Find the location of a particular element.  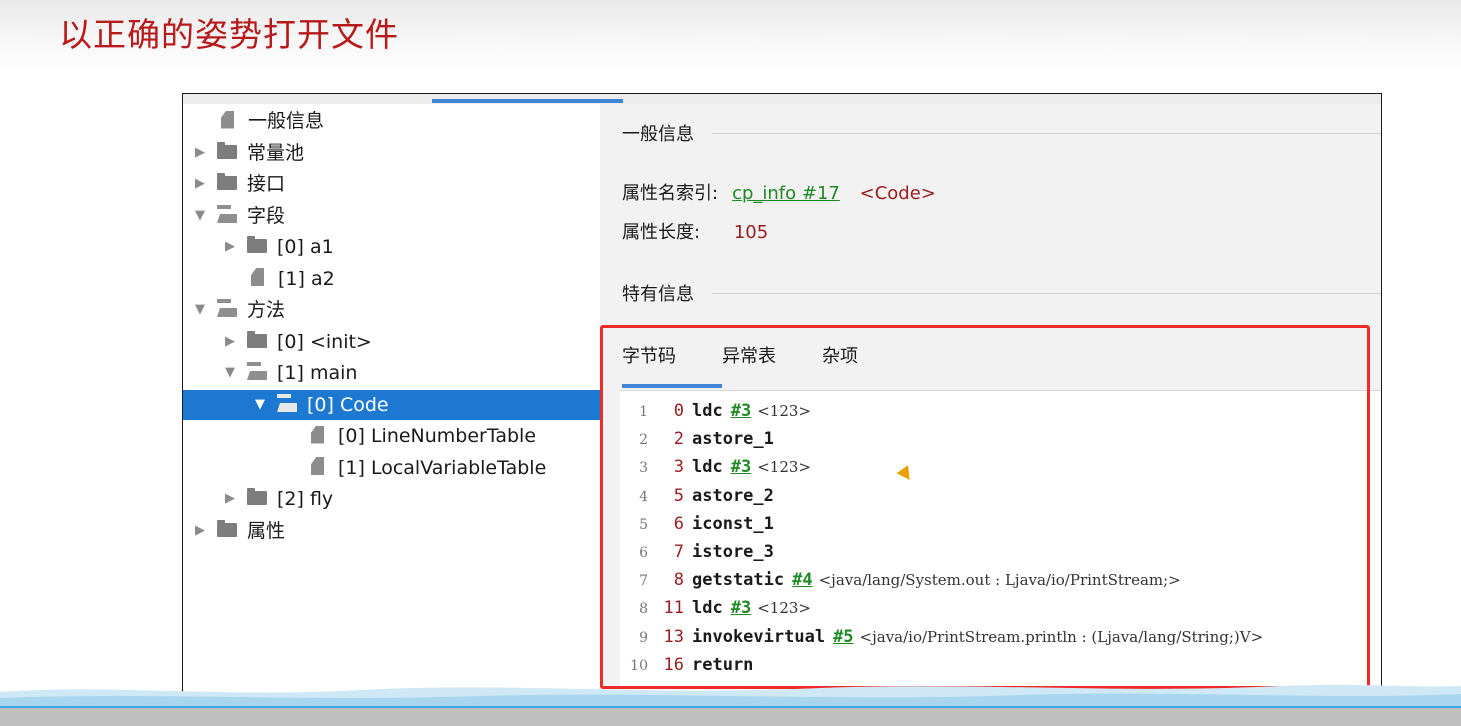

tree-node: [1] a2 is located at coordinates (259, 279).